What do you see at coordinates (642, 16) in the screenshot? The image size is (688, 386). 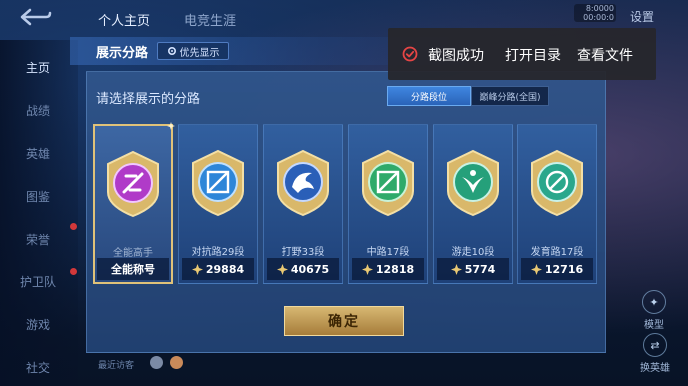 I see `settings-button: 设置` at bounding box center [642, 16].